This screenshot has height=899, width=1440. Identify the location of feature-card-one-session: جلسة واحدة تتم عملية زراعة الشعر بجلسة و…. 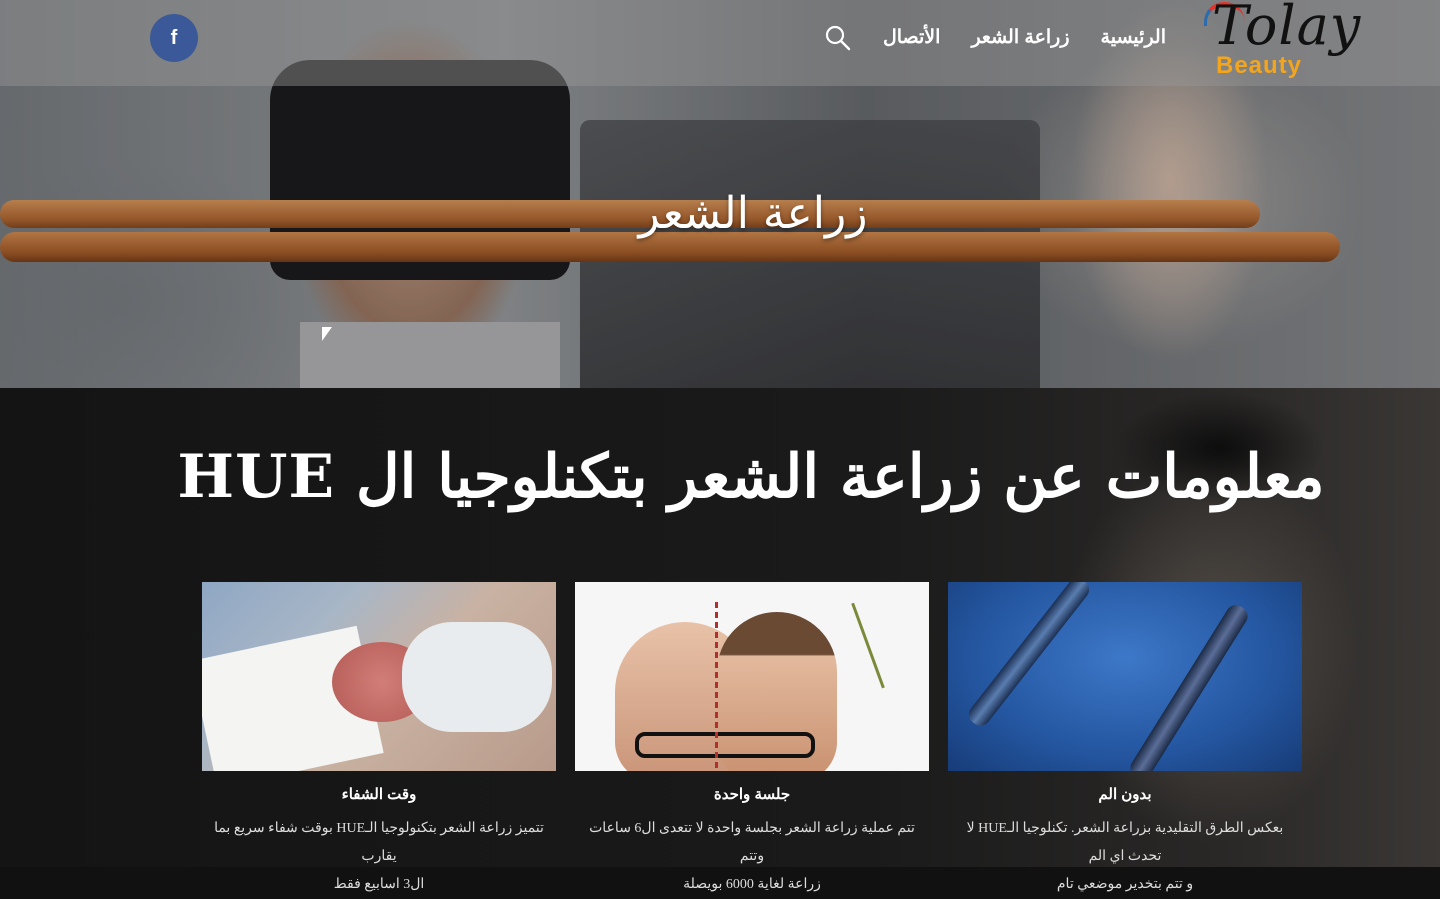
(752, 740).